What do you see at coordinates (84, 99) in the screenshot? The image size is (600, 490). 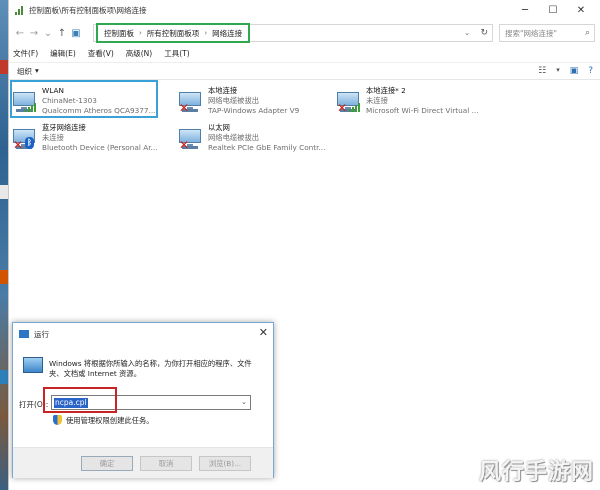 I see `wlan-highlight-box` at bounding box center [84, 99].